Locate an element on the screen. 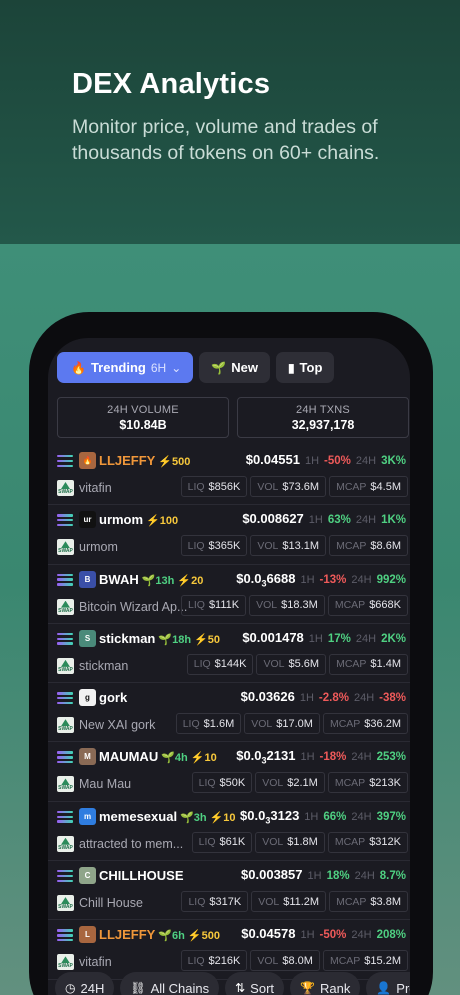 This screenshot has height=995, width=460. change-24h-value: 397% is located at coordinates (391, 816).